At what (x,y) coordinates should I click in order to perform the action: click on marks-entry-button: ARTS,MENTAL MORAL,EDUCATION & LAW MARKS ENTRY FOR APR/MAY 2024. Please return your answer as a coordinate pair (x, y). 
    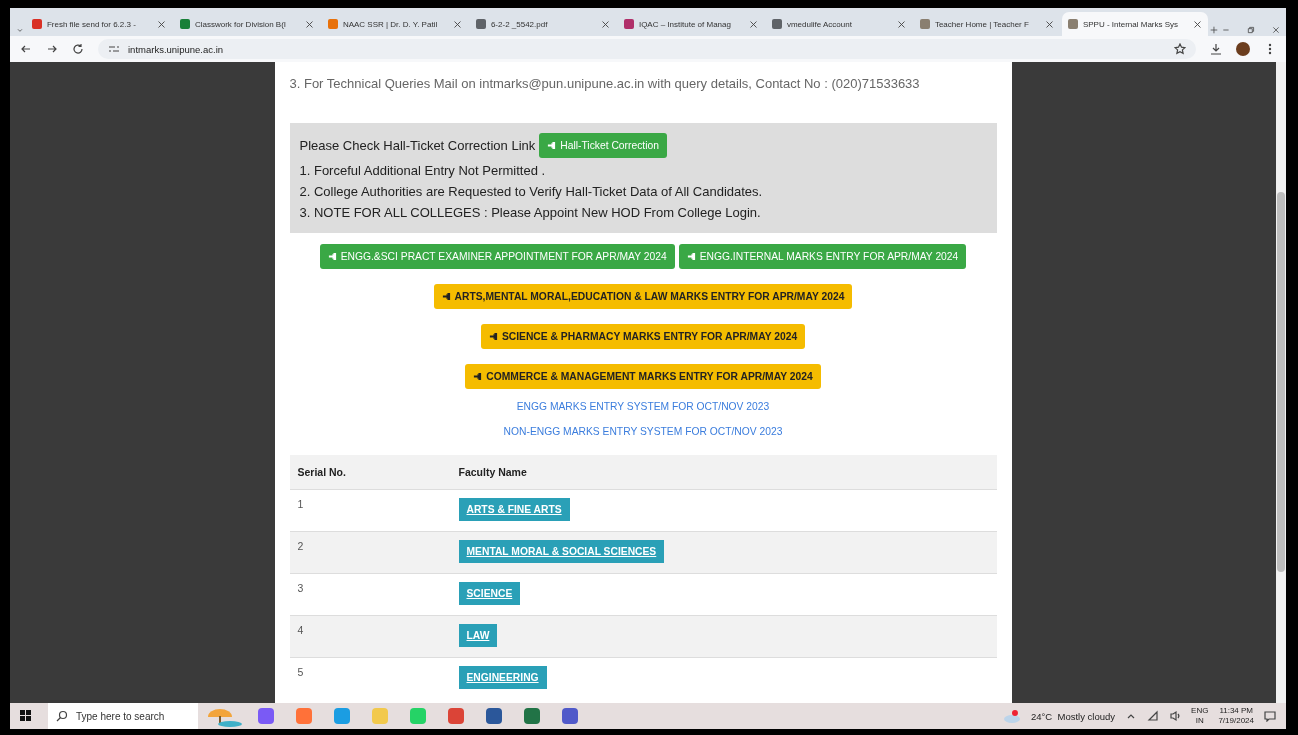
    Looking at the image, I should click on (643, 296).